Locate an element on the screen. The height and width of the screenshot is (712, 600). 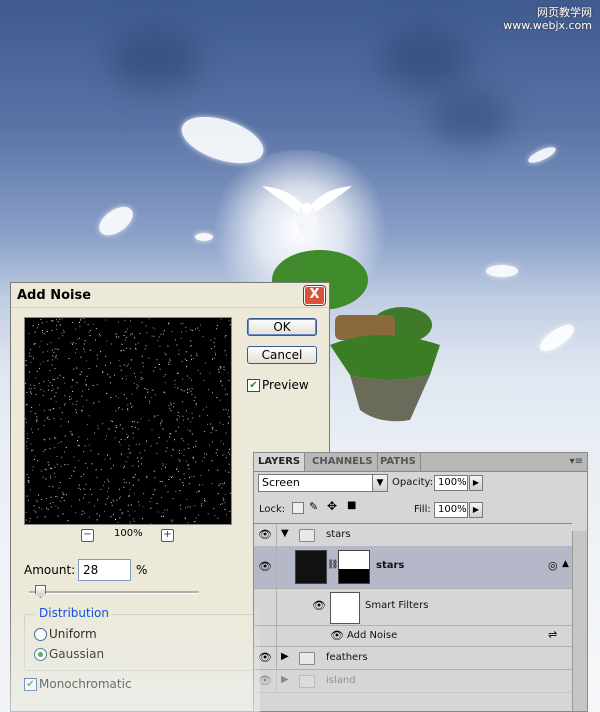
noise-preview-image is located at coordinates (128, 421).